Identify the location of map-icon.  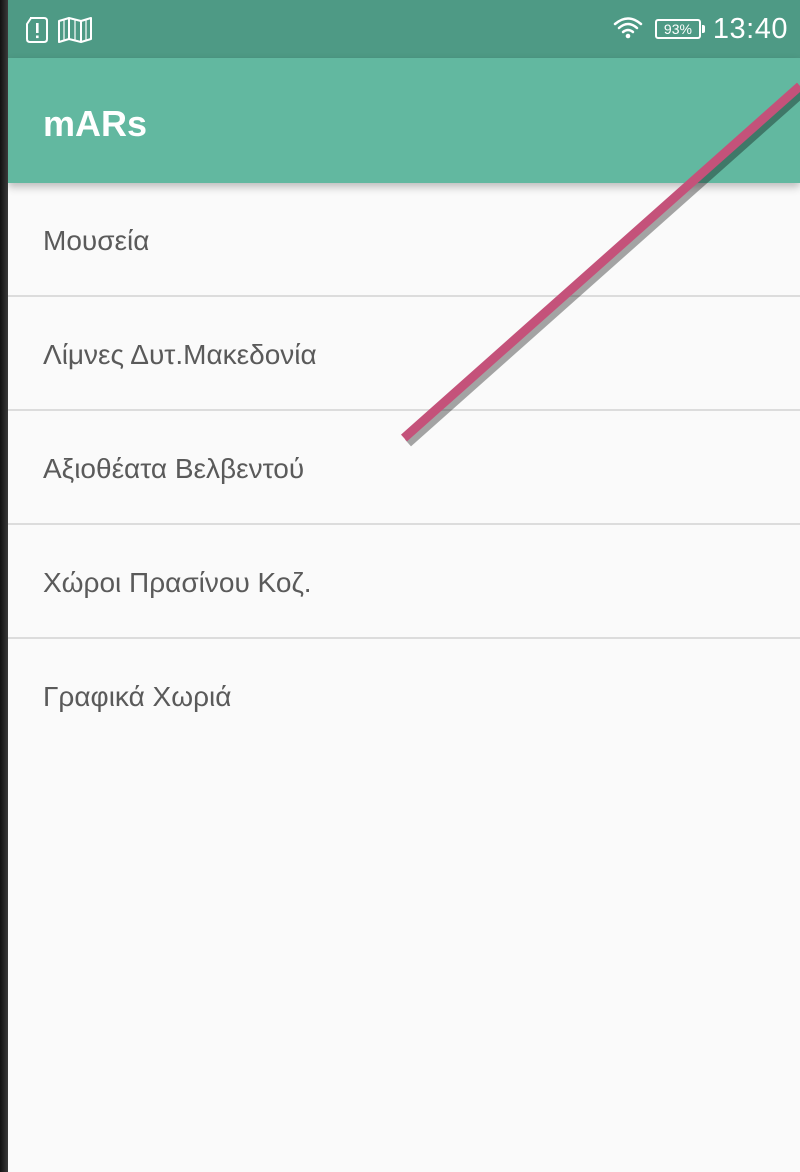
(75, 32).